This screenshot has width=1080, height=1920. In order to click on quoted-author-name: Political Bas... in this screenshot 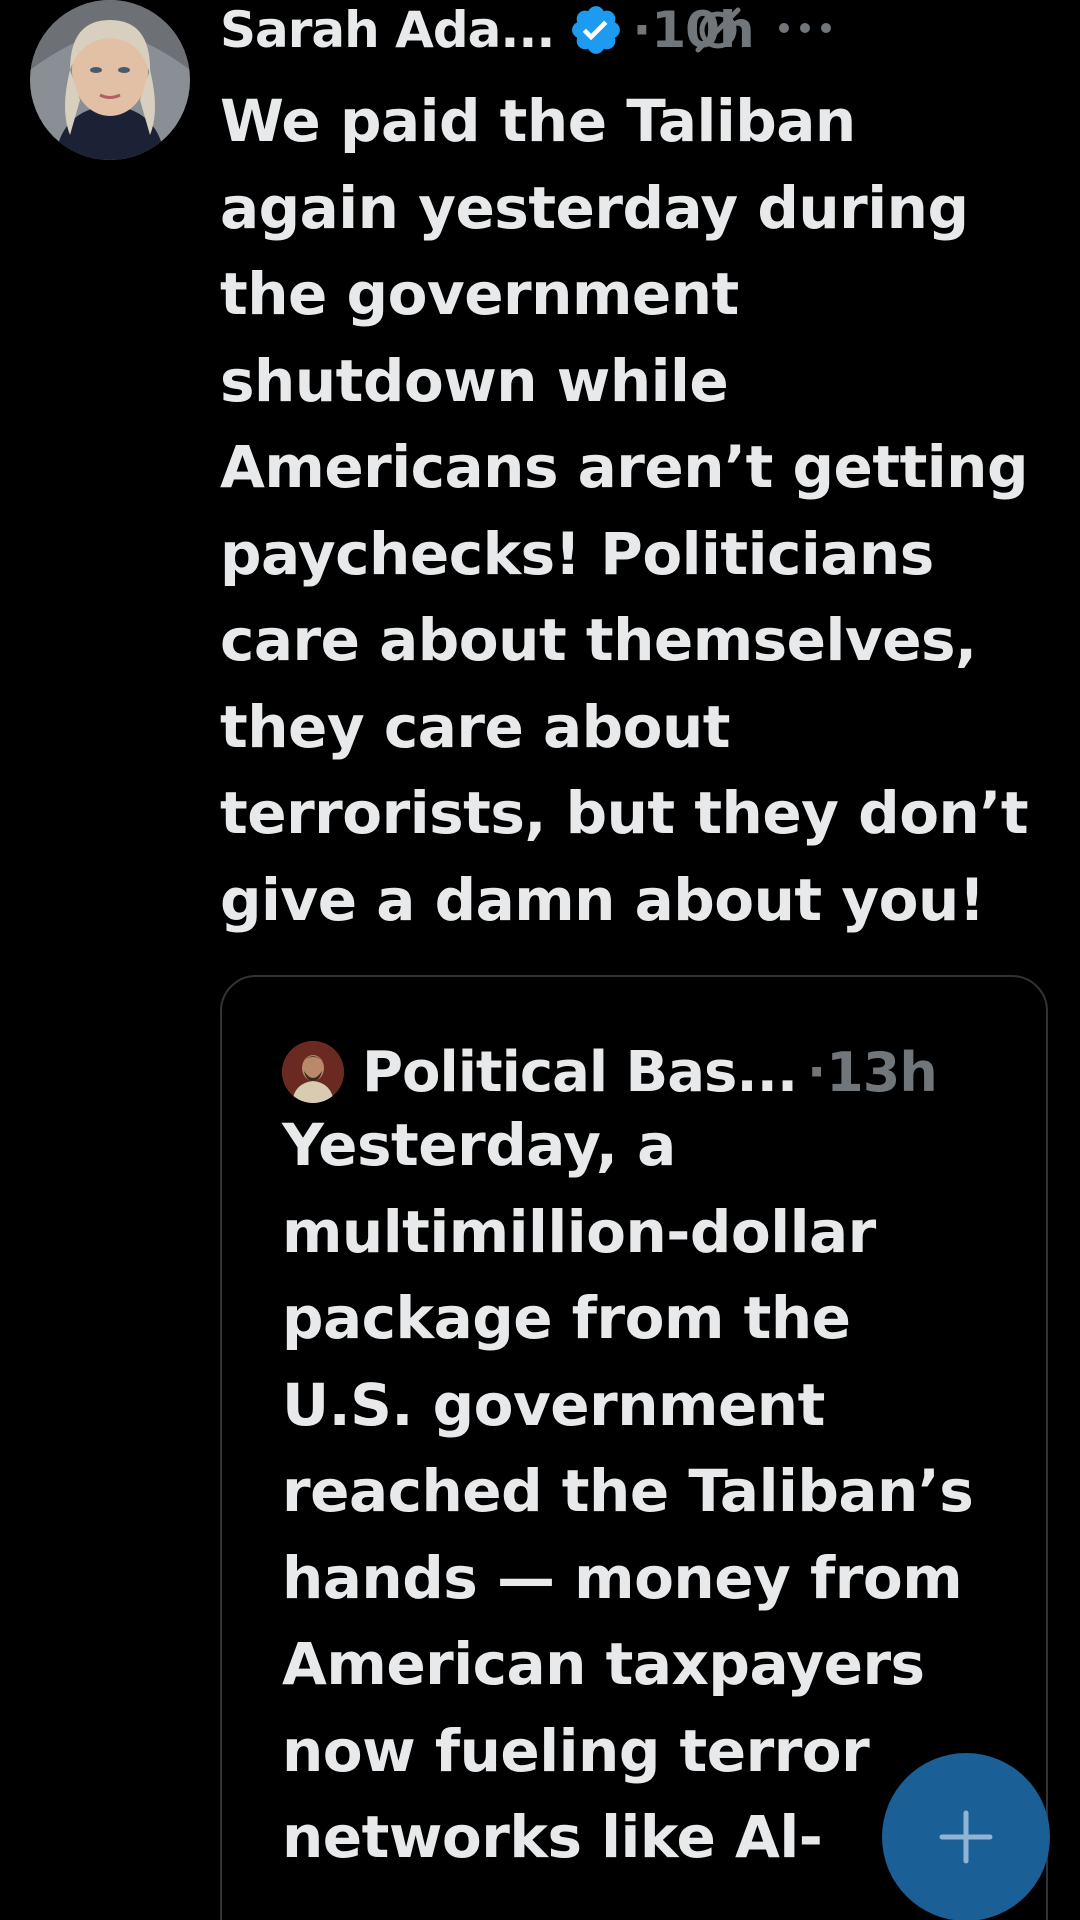, I will do `click(580, 1072)`.